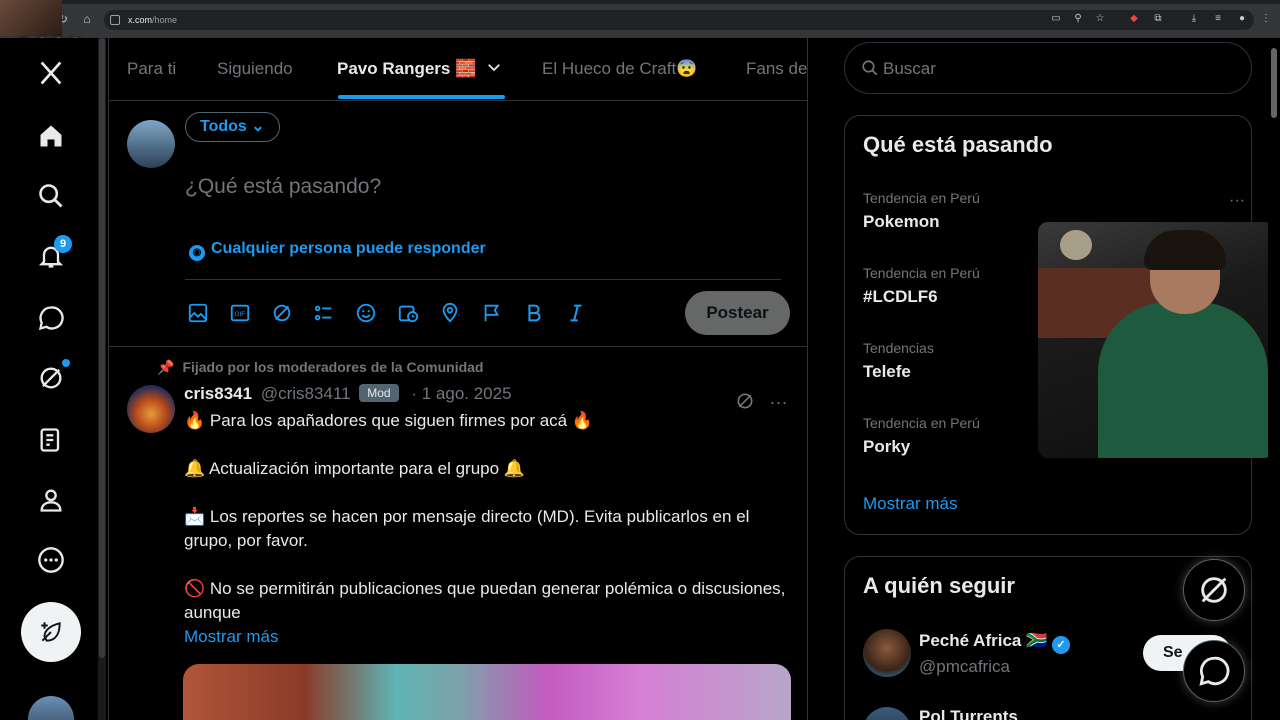 This screenshot has width=1280, height=720. I want to click on suggested-account-handle: @pmcafrica, so click(964, 667).